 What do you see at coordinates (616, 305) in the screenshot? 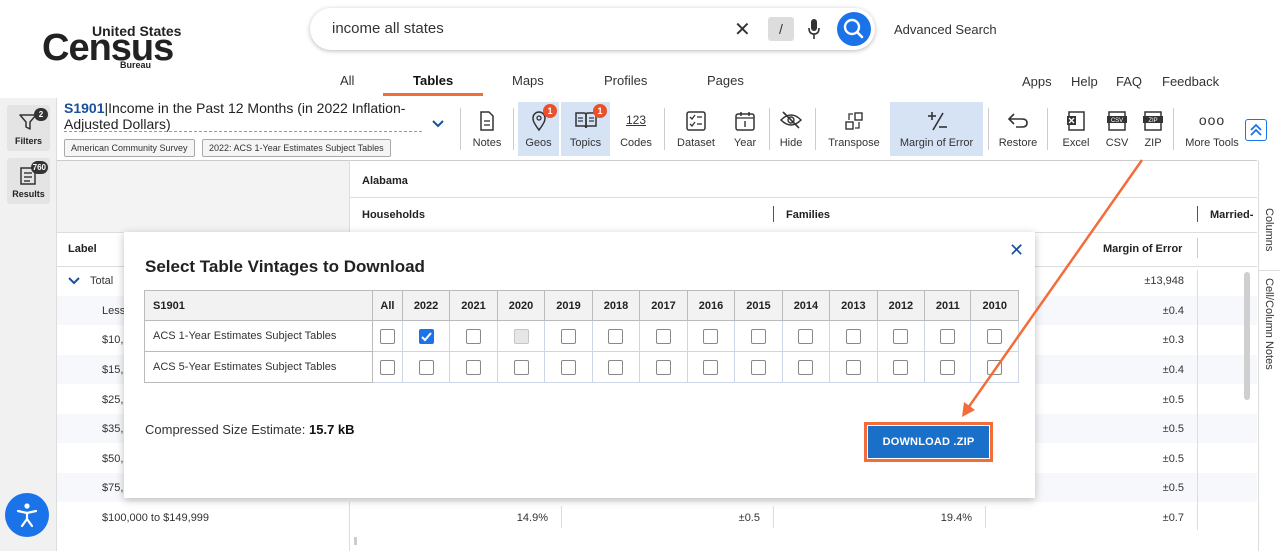
I see `column-header: 2018` at bounding box center [616, 305].